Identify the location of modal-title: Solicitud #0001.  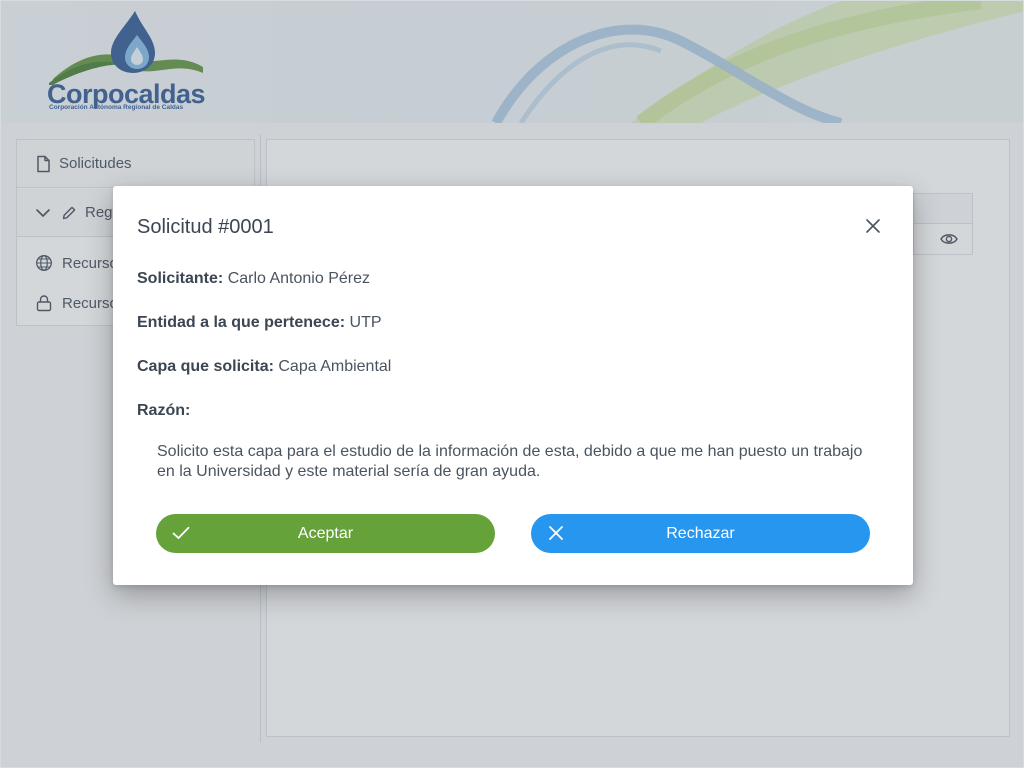
(205, 227).